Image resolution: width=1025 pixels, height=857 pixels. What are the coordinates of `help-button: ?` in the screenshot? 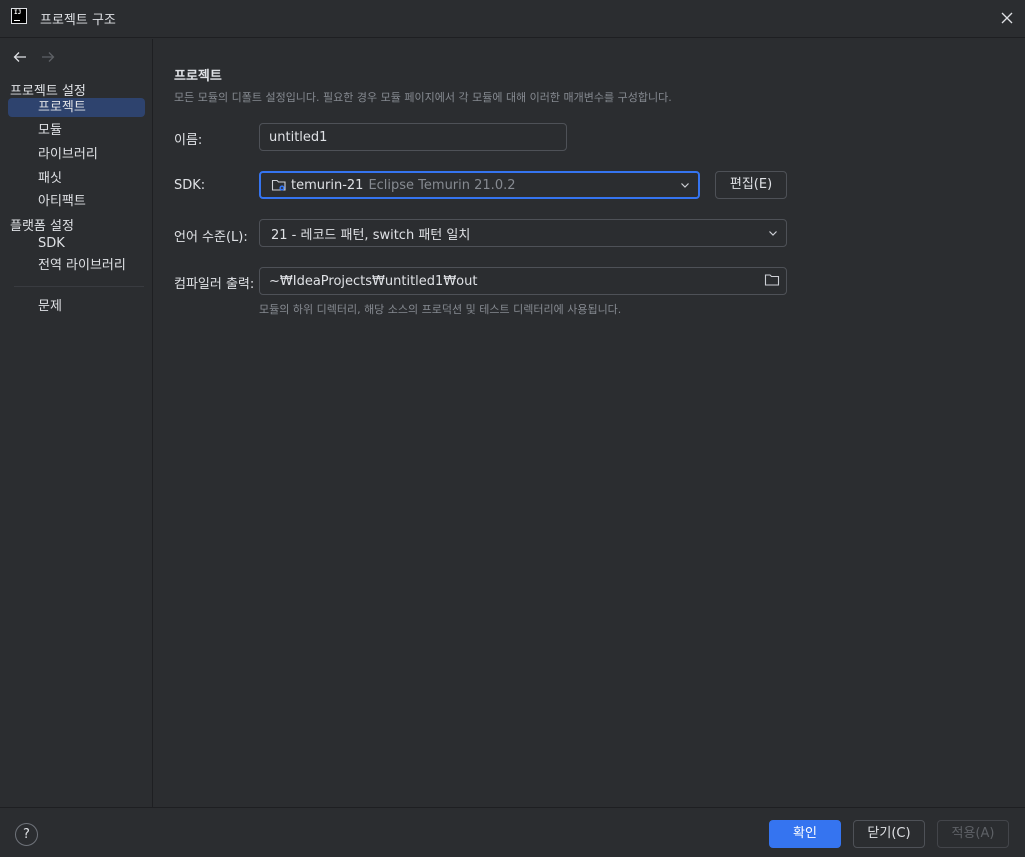 It's located at (26, 834).